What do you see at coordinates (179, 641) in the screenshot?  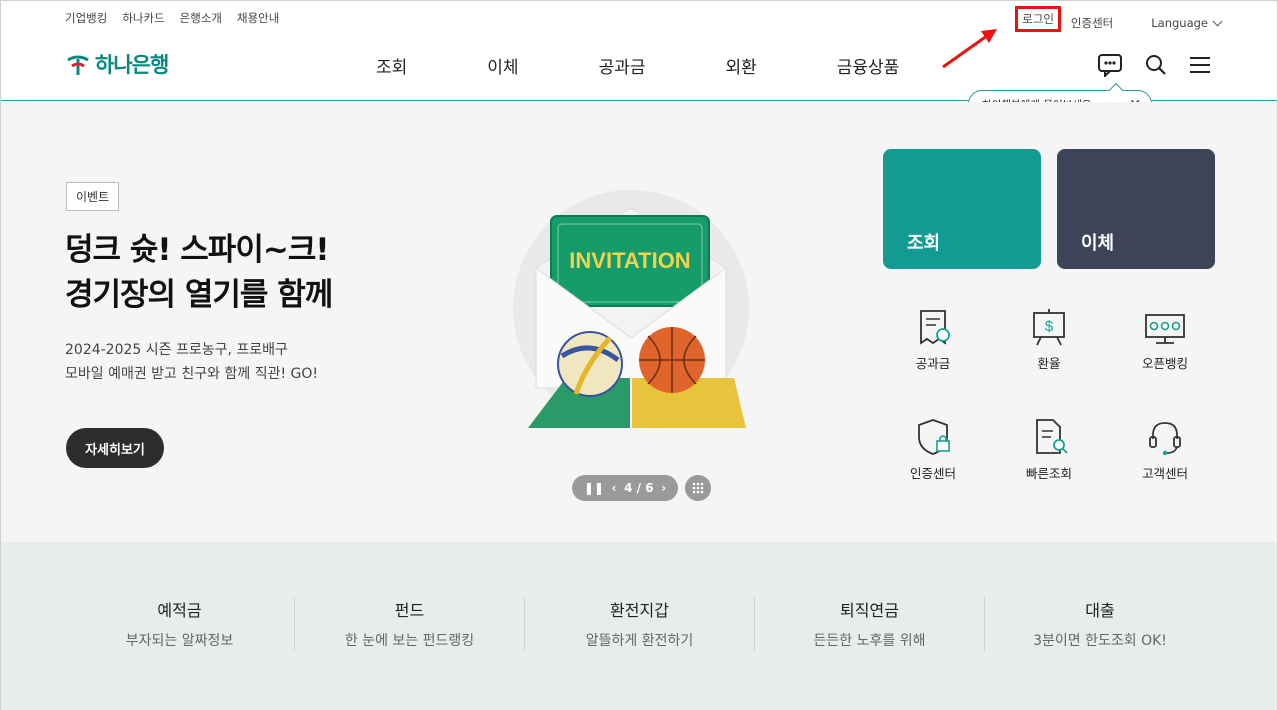 I see `product-subtitle: 부자되는 알짜정보` at bounding box center [179, 641].